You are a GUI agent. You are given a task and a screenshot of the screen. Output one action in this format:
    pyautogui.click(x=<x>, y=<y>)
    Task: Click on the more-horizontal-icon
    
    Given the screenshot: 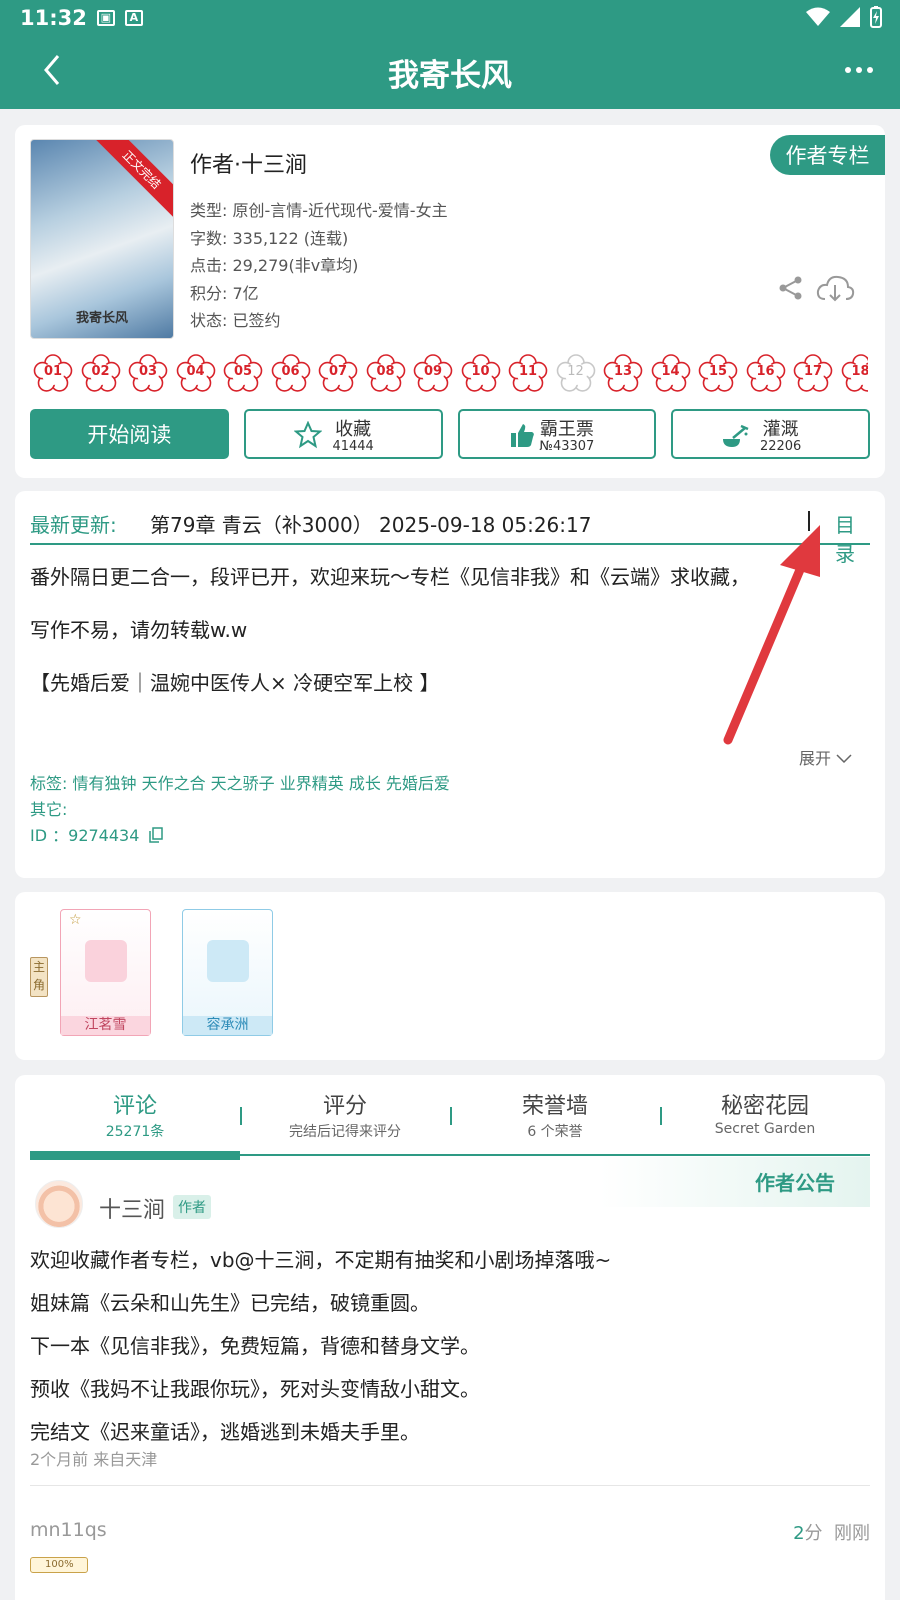 What is the action you would take?
    pyautogui.click(x=859, y=70)
    